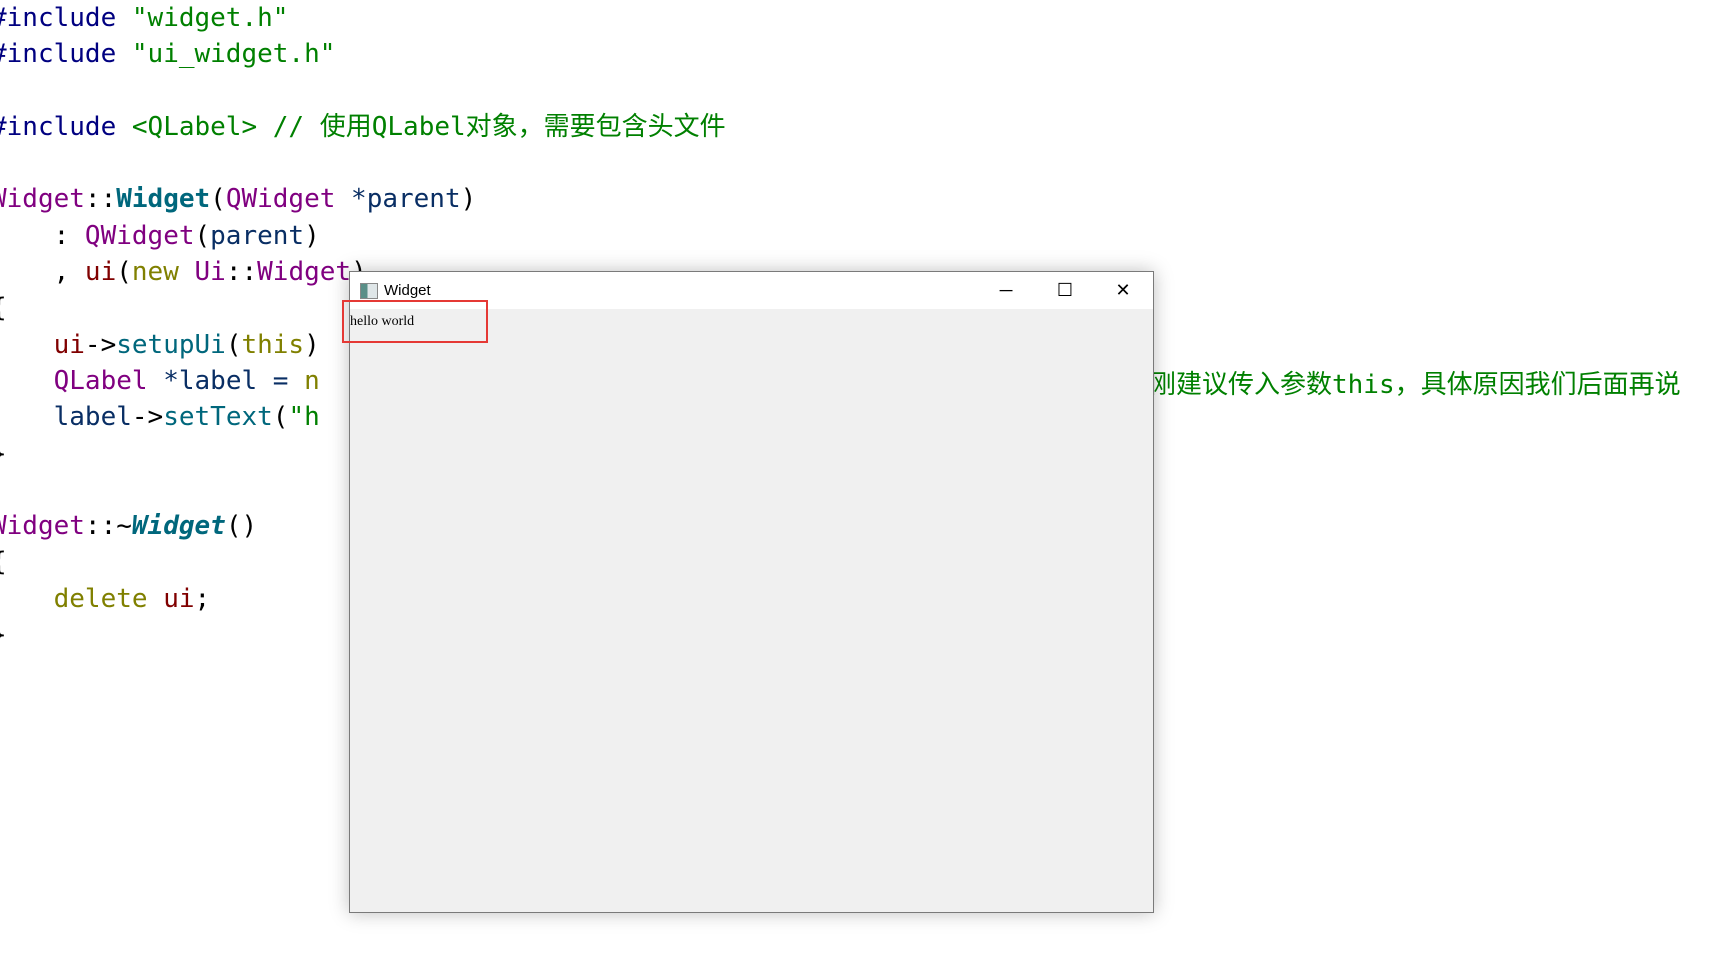 This screenshot has height=975, width=1719. What do you see at coordinates (407, 290) in the screenshot?
I see `window-title: Widget` at bounding box center [407, 290].